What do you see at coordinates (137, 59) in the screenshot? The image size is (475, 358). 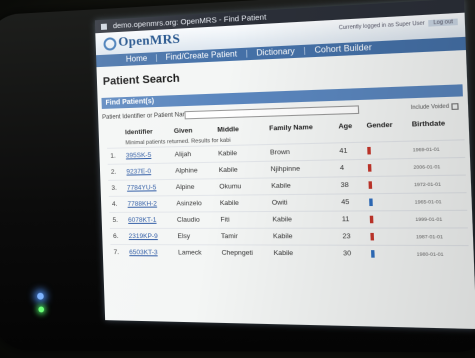 I see `nav-home: Home` at bounding box center [137, 59].